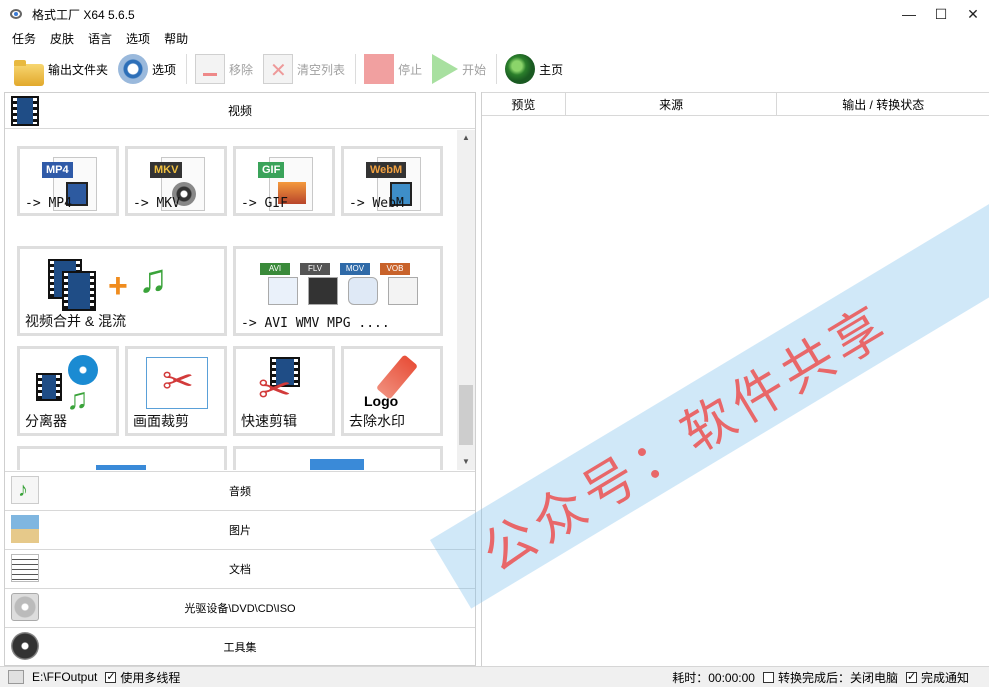 This screenshot has height=687, width=989. I want to click on start-label: 开始, so click(474, 69).